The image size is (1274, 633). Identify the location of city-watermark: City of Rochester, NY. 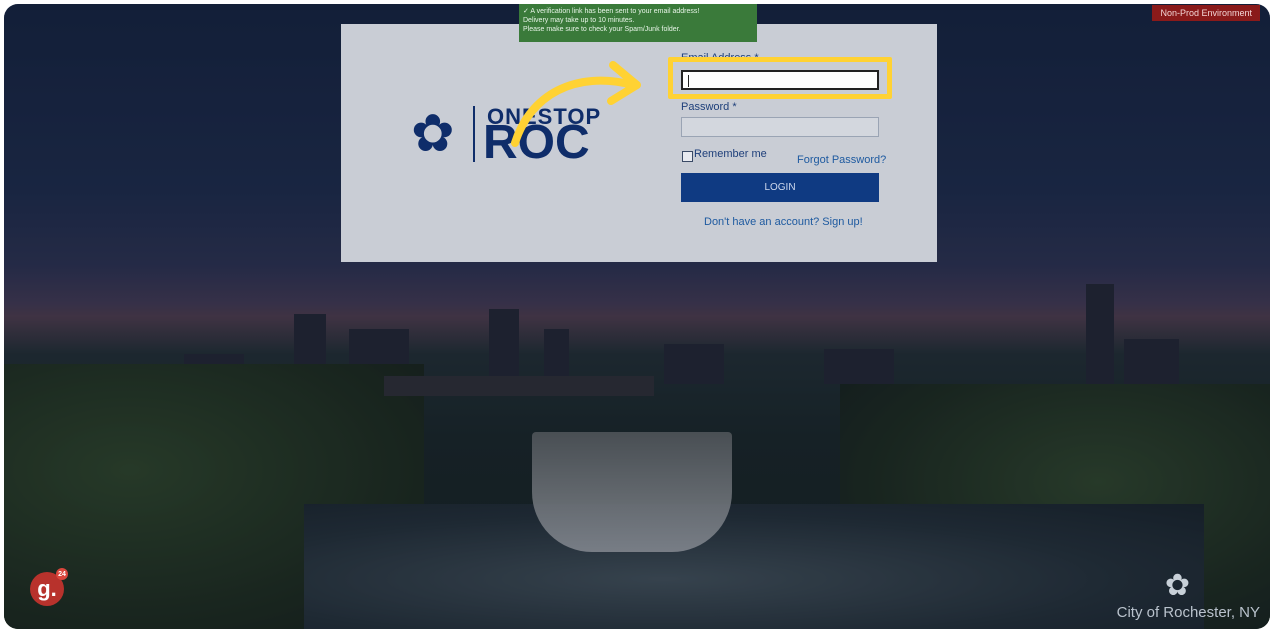
(1188, 612).